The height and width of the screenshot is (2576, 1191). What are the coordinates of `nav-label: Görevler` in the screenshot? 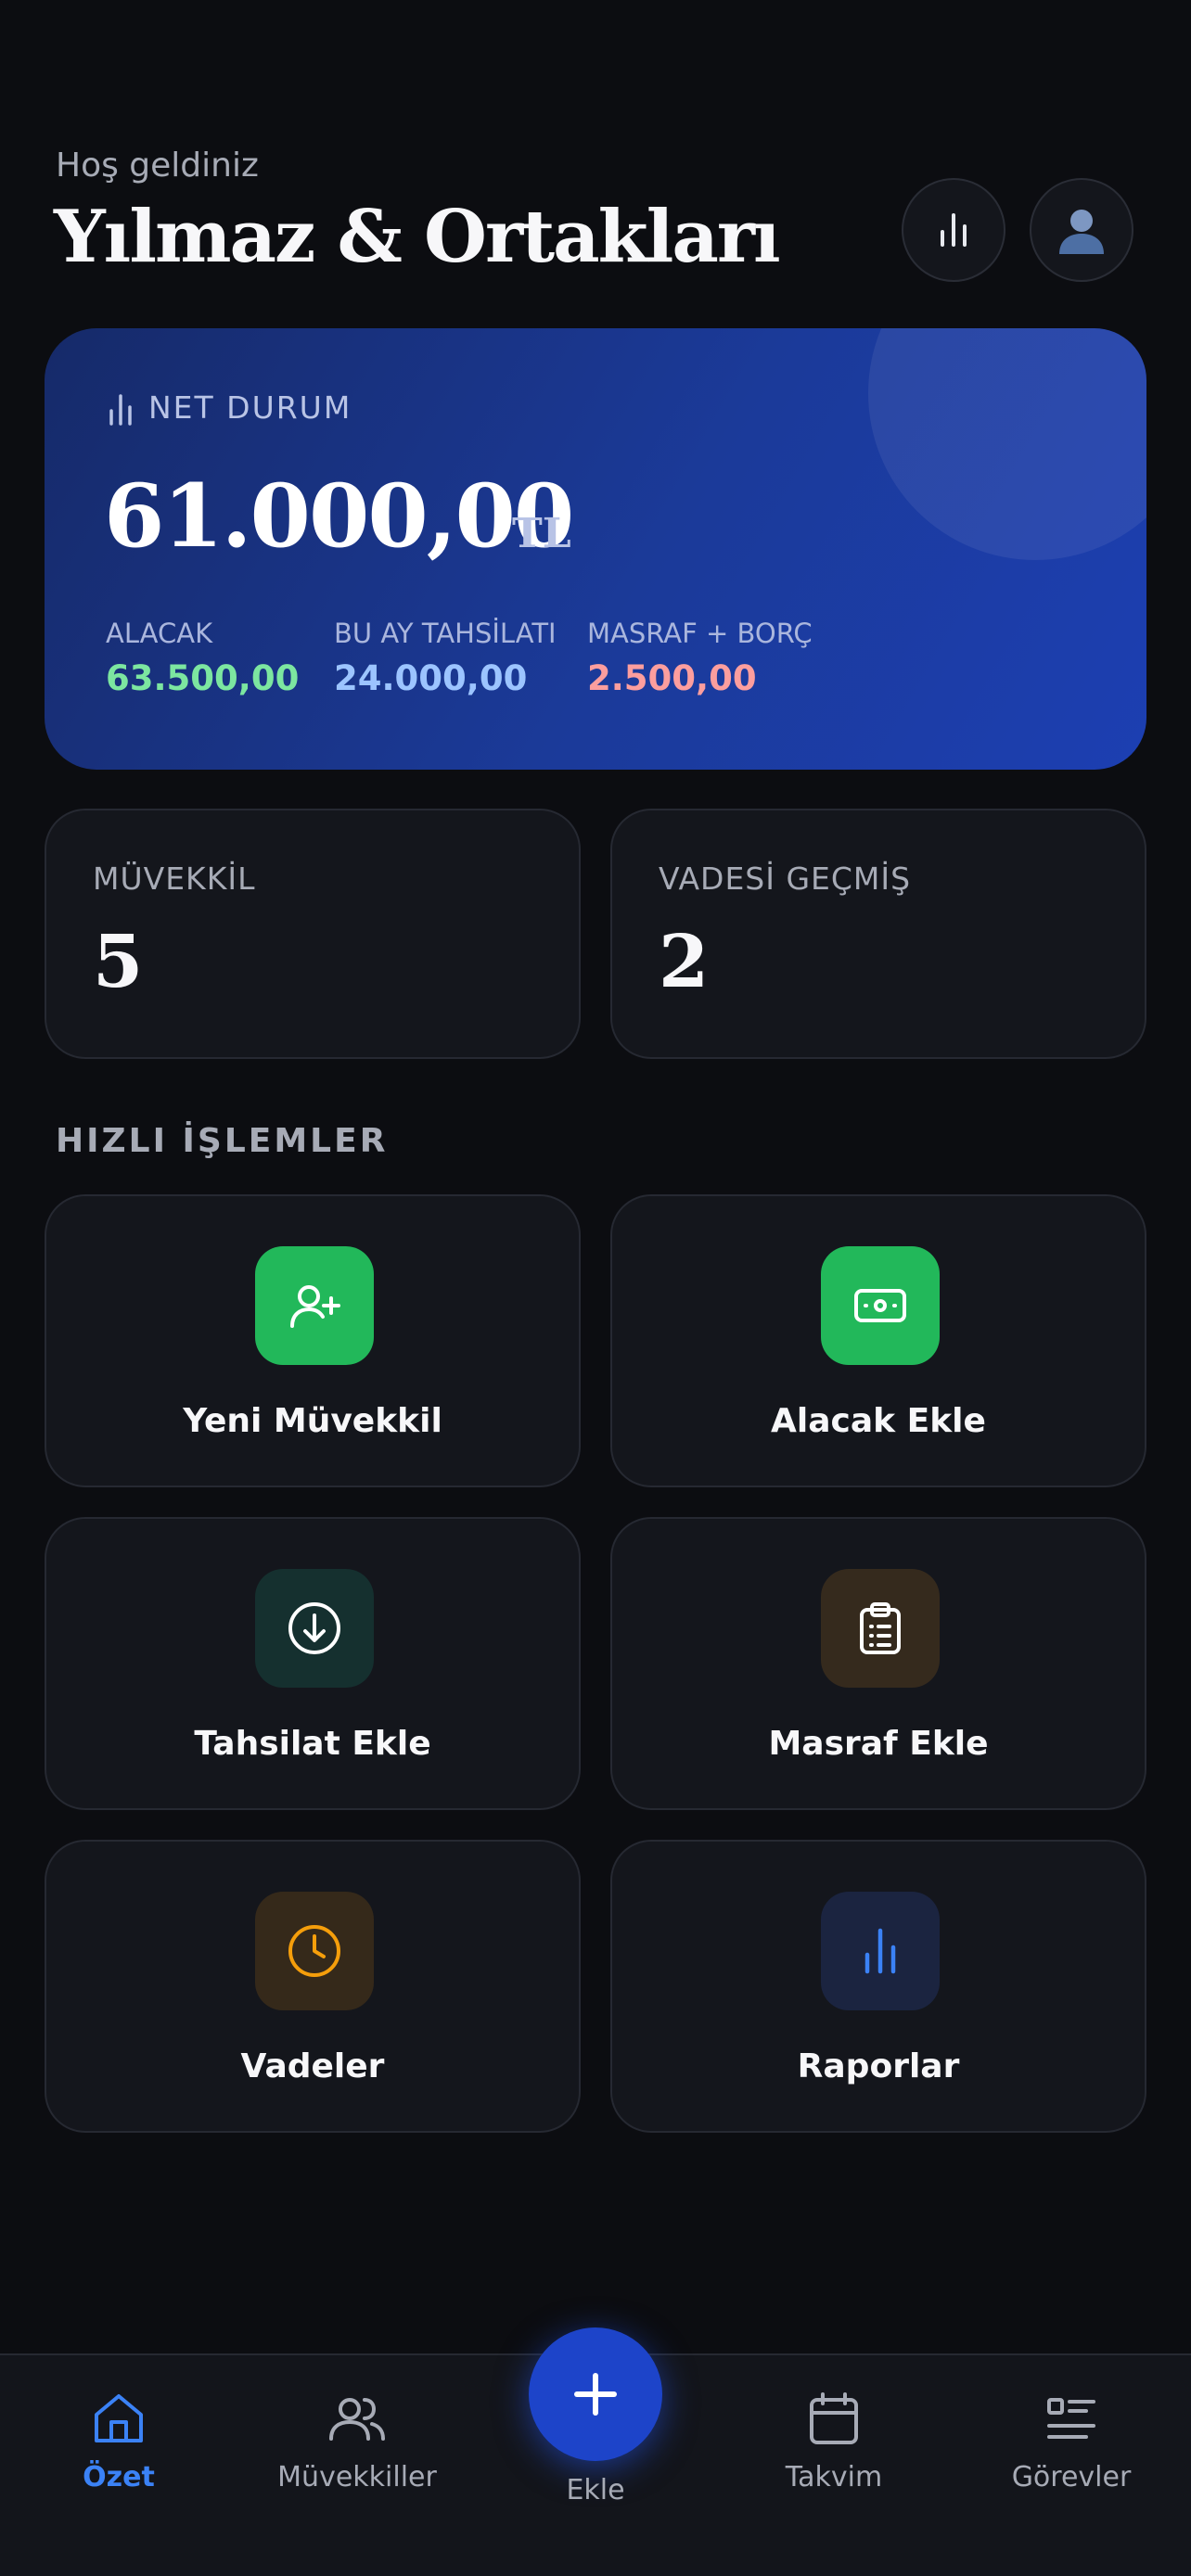 It's located at (1071, 2477).